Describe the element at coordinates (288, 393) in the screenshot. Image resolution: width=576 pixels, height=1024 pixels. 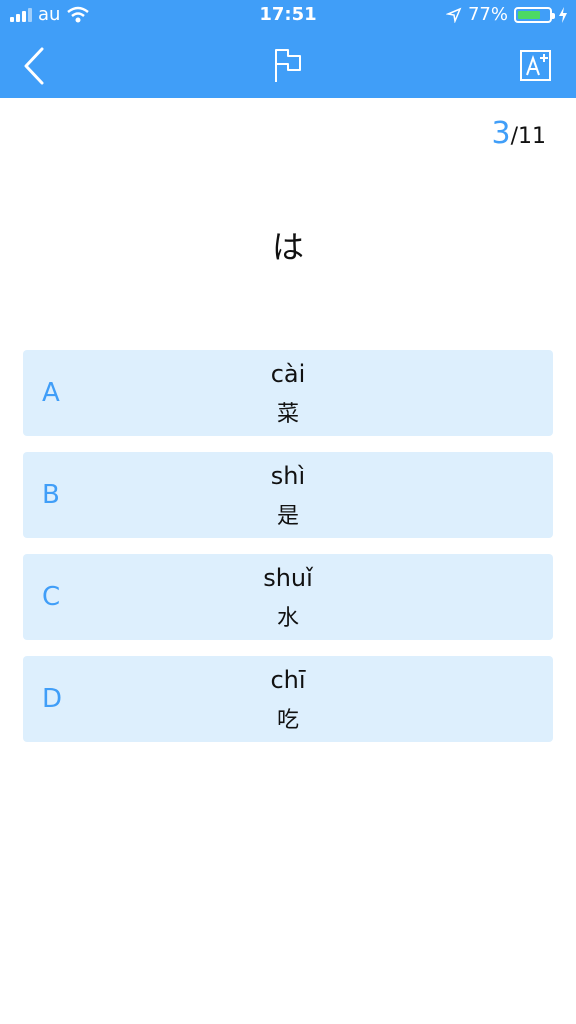
I see `option-a: A cài 菜` at that location.